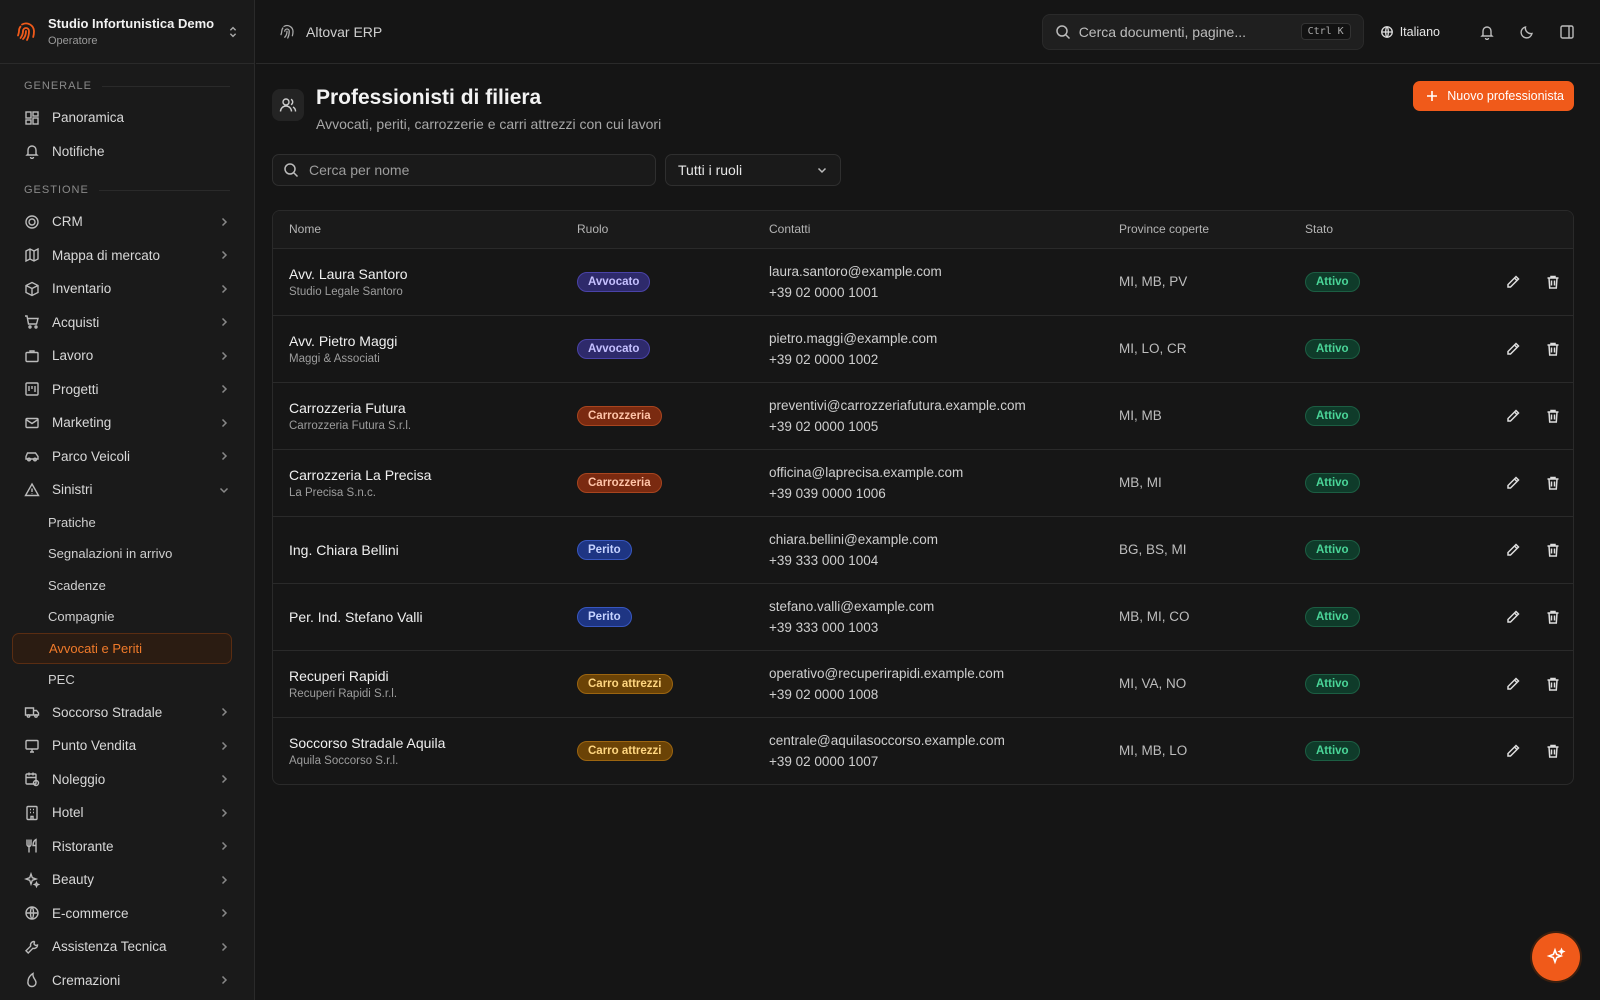 This screenshot has width=1600, height=1000. I want to click on sidebar-item-assistenza-tecnica: Assistenza Tecnica, so click(127, 947).